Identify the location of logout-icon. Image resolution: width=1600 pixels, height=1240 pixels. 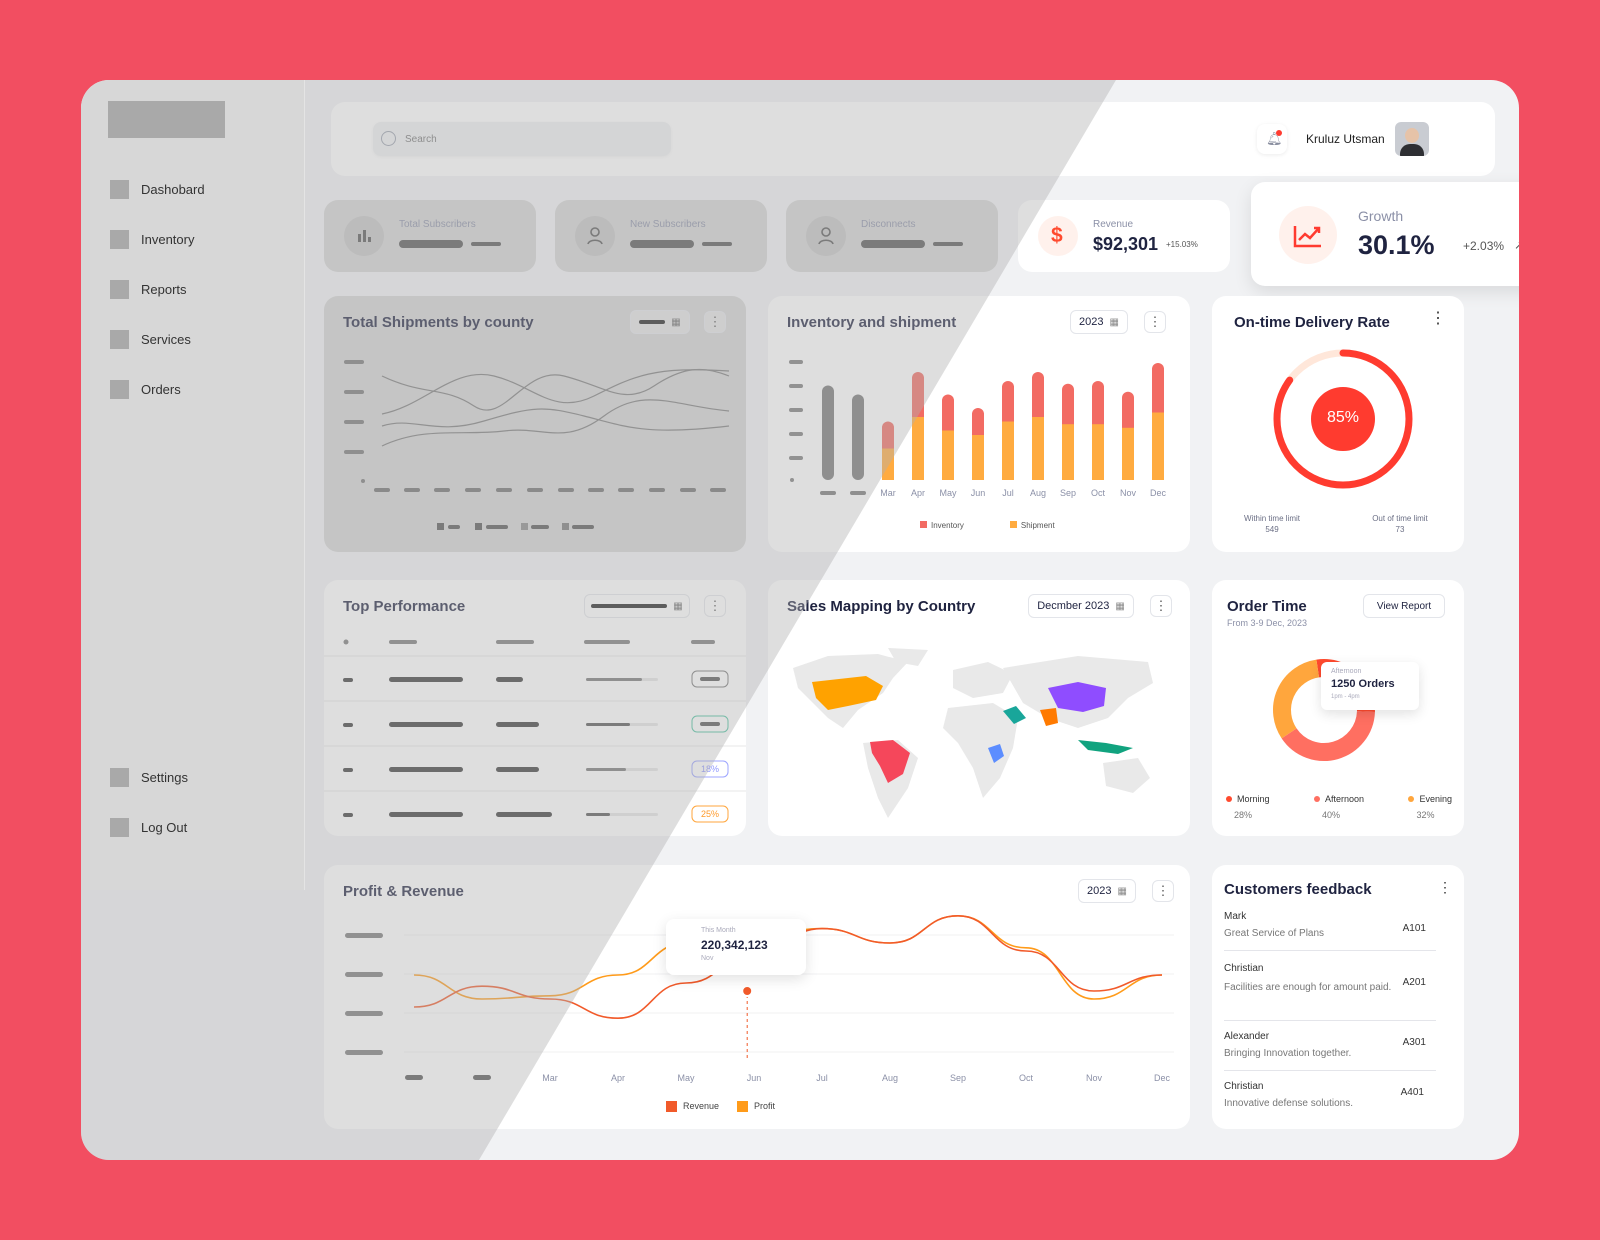
(119, 827).